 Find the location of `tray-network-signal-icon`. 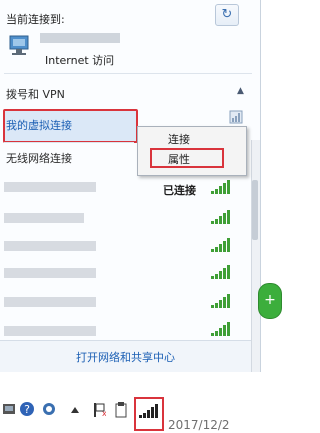

tray-network-signal-icon is located at coordinates (149, 411).